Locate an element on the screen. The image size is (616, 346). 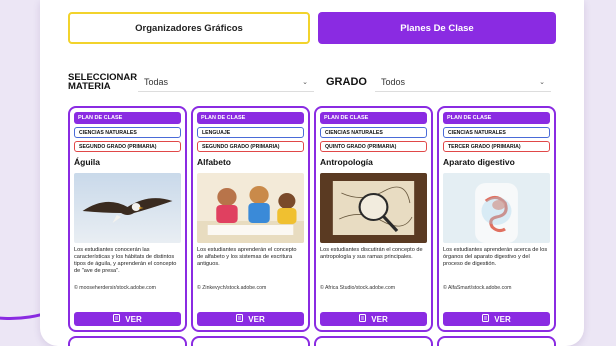
tab-organizadores-graficos: Organizadores Gráficos is located at coordinates (189, 28).